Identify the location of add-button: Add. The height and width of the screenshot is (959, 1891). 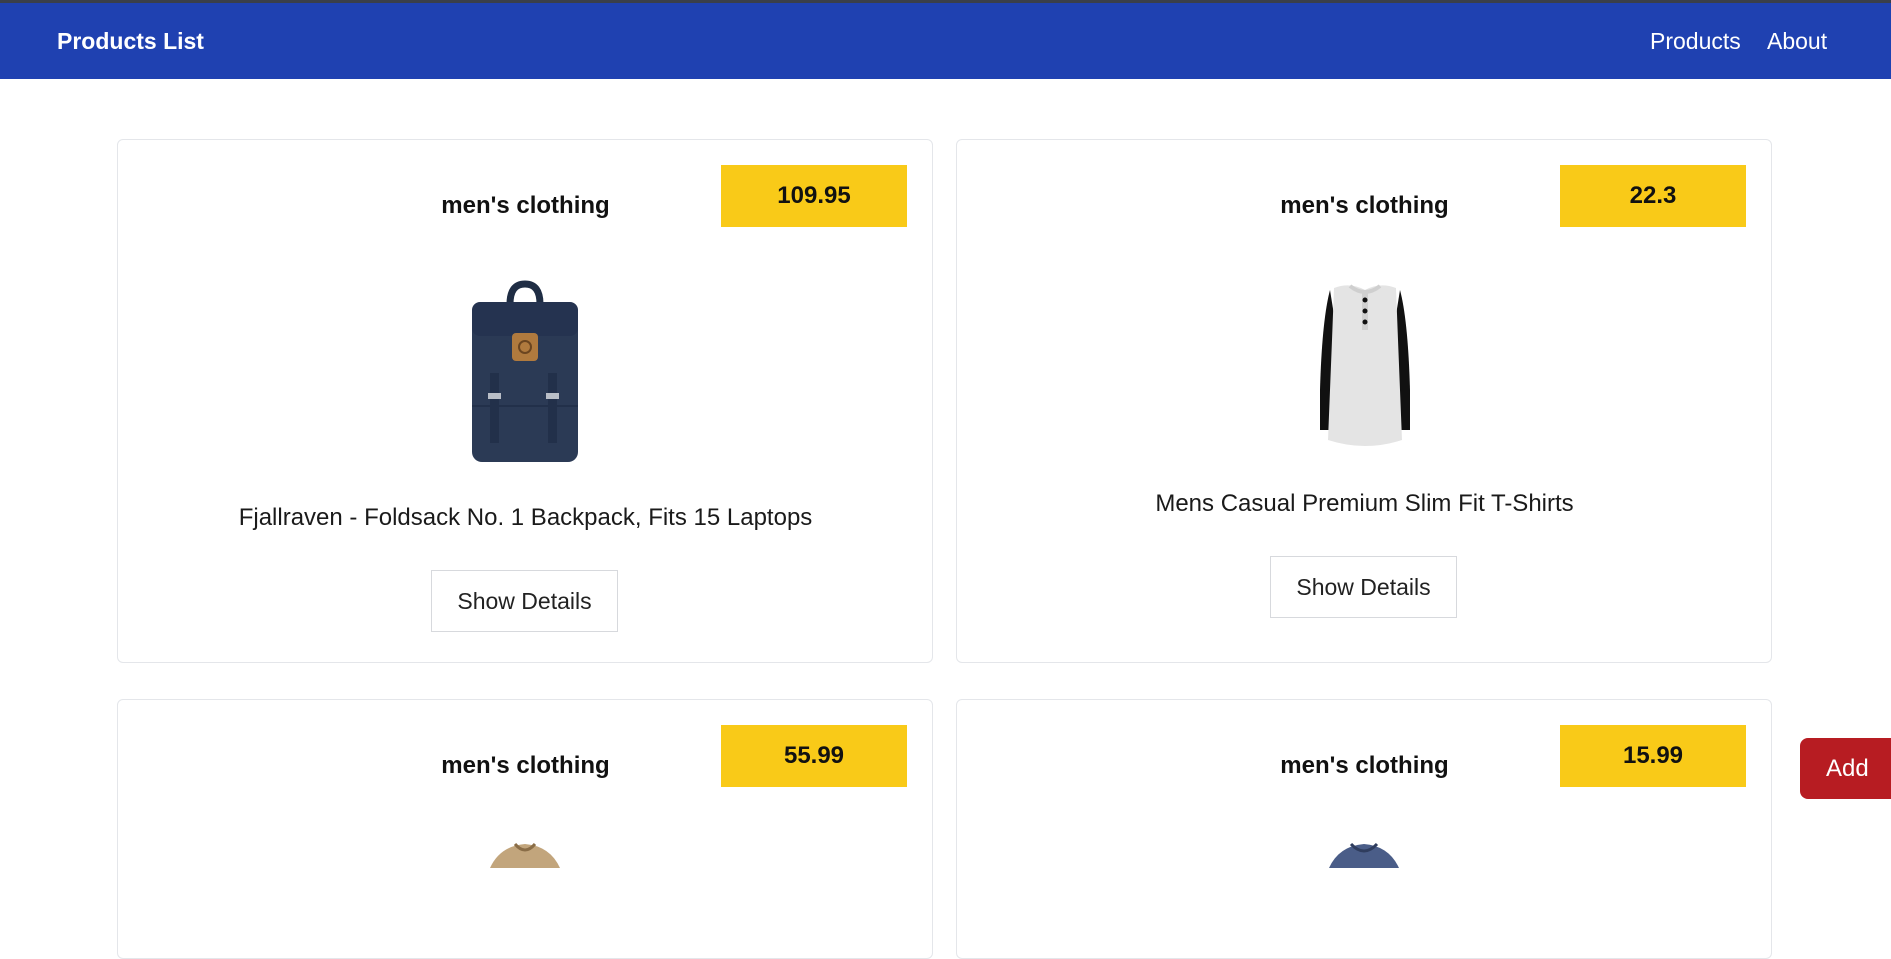
(1845, 768).